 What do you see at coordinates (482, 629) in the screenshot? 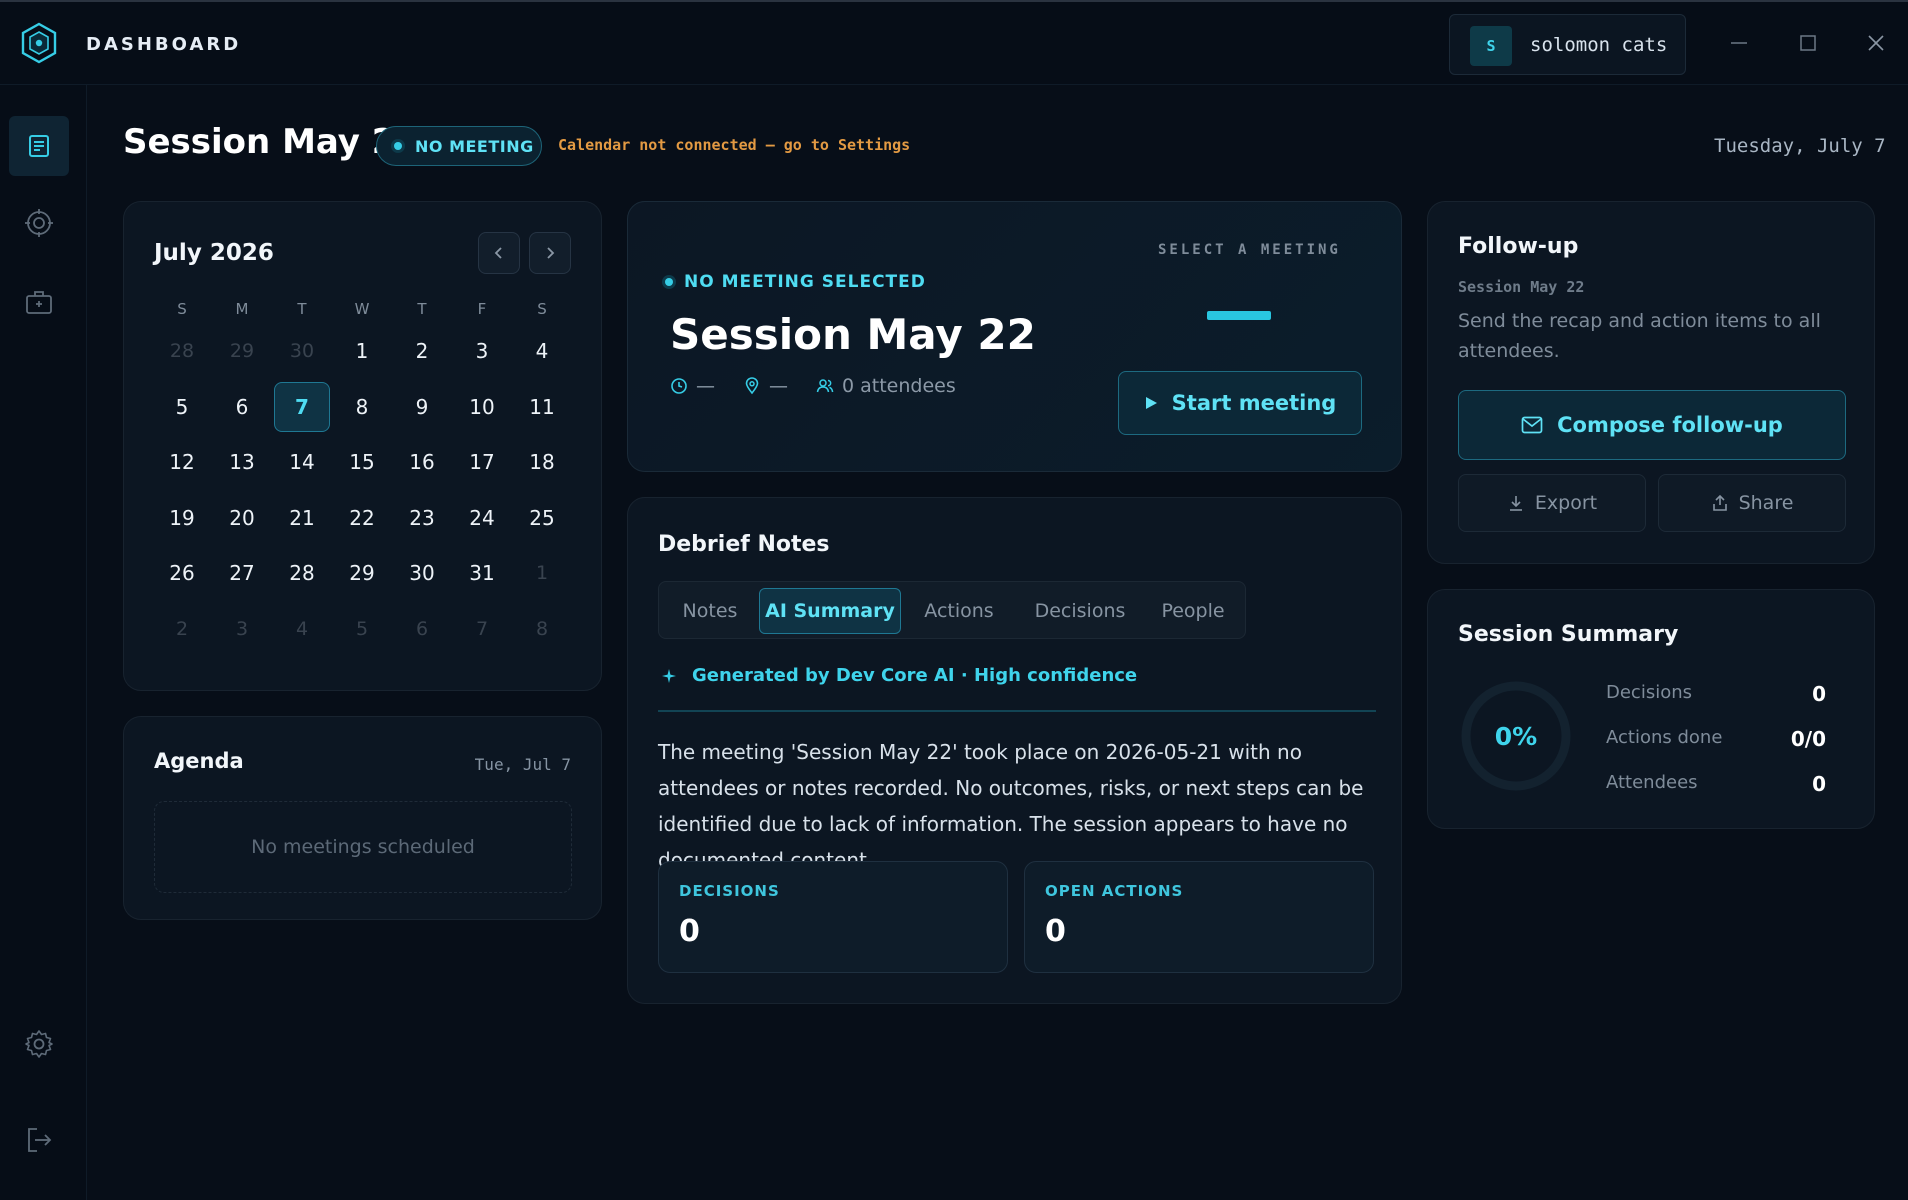
I see `calendar-day: 7` at bounding box center [482, 629].